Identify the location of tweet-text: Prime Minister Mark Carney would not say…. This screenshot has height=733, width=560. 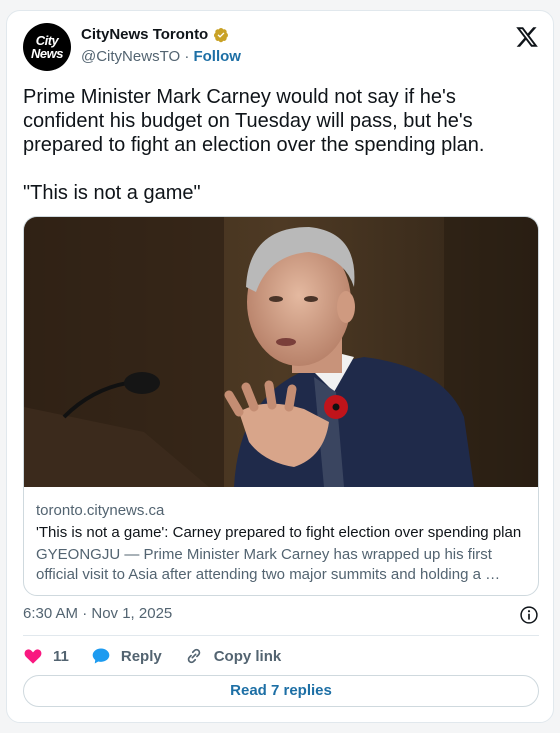
(254, 145).